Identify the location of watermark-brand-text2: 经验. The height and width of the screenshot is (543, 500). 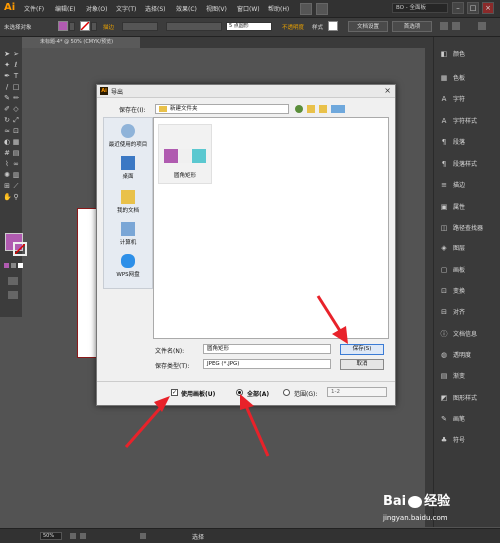
(437, 501).